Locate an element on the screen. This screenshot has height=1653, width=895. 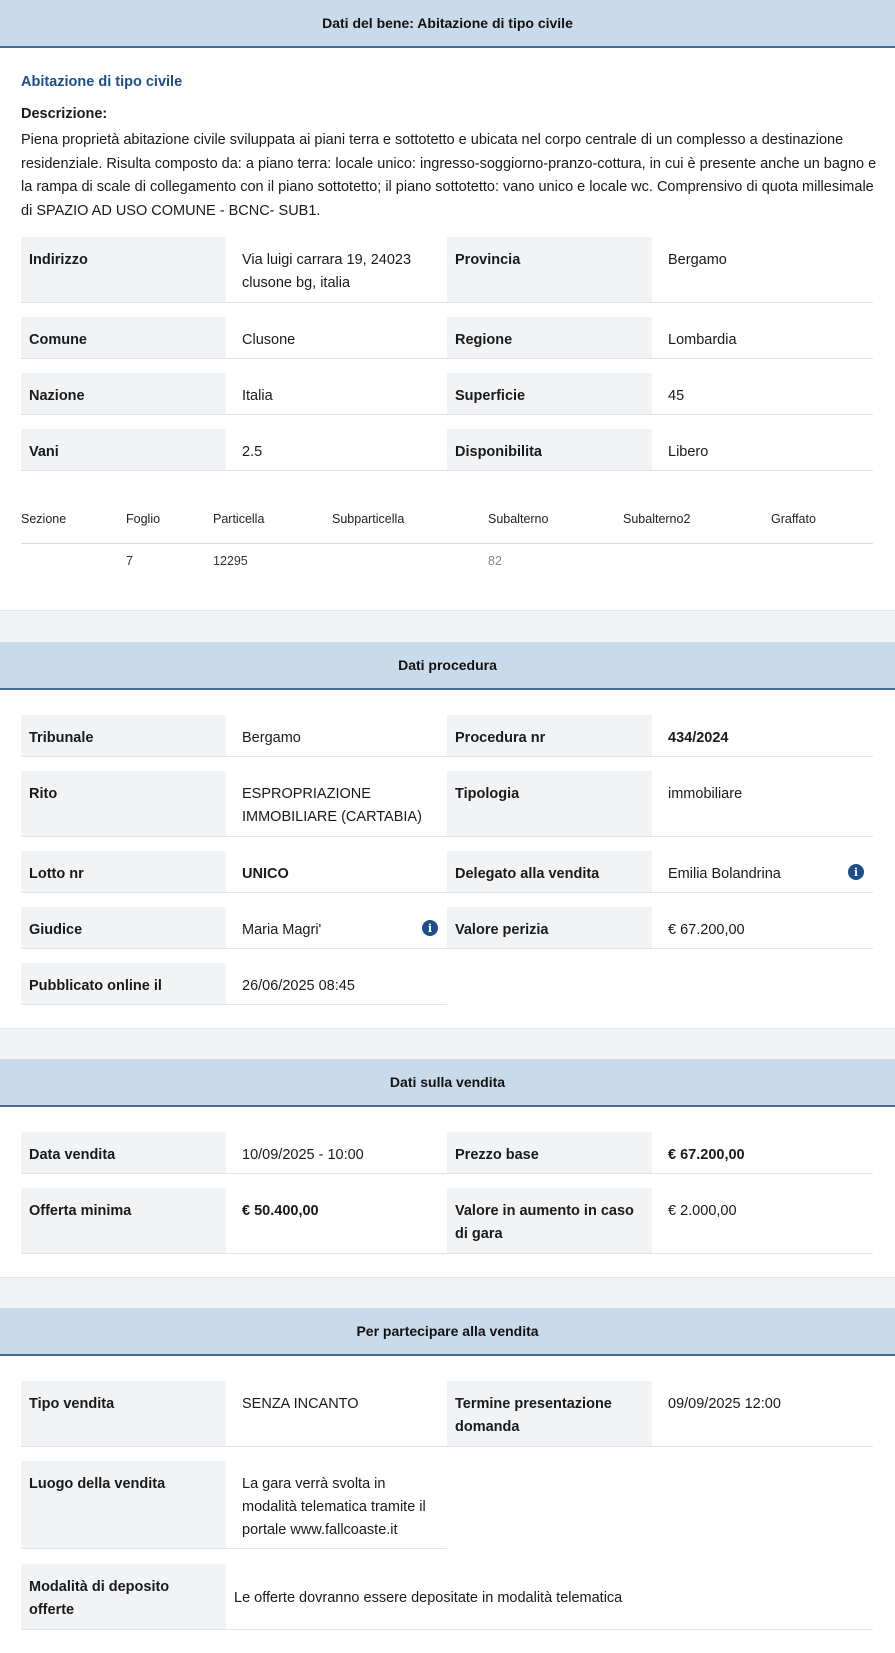
comune-value: Clusone is located at coordinates (336, 338).